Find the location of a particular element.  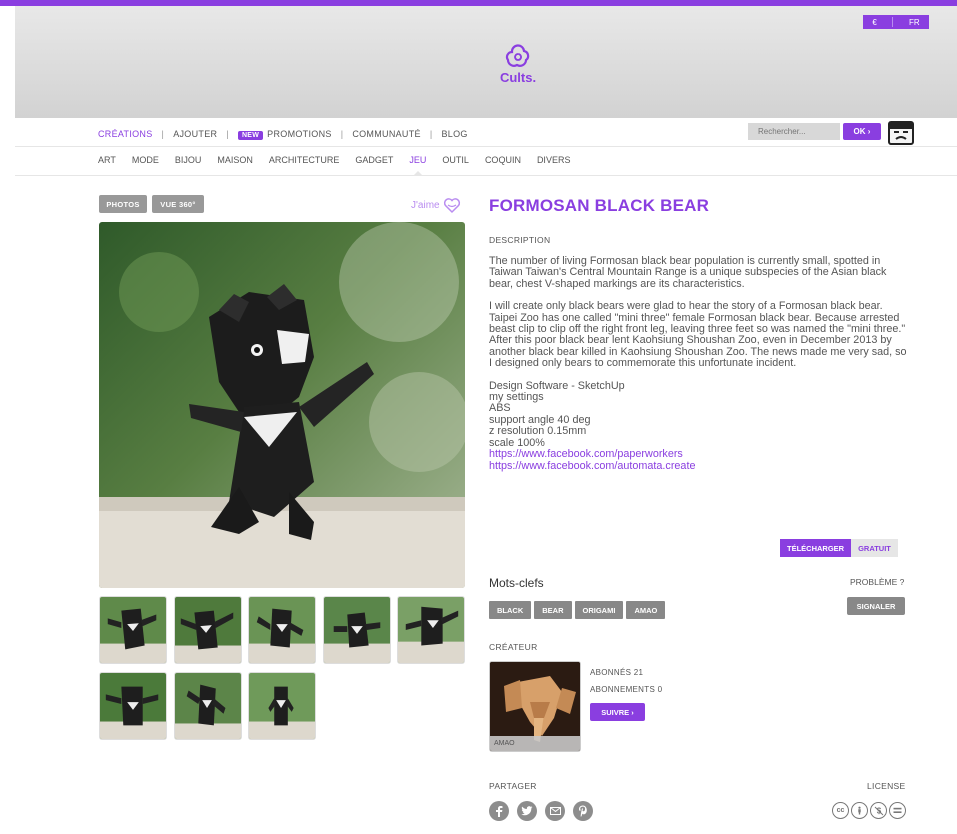

share-buttons is located at coordinates (541, 811).